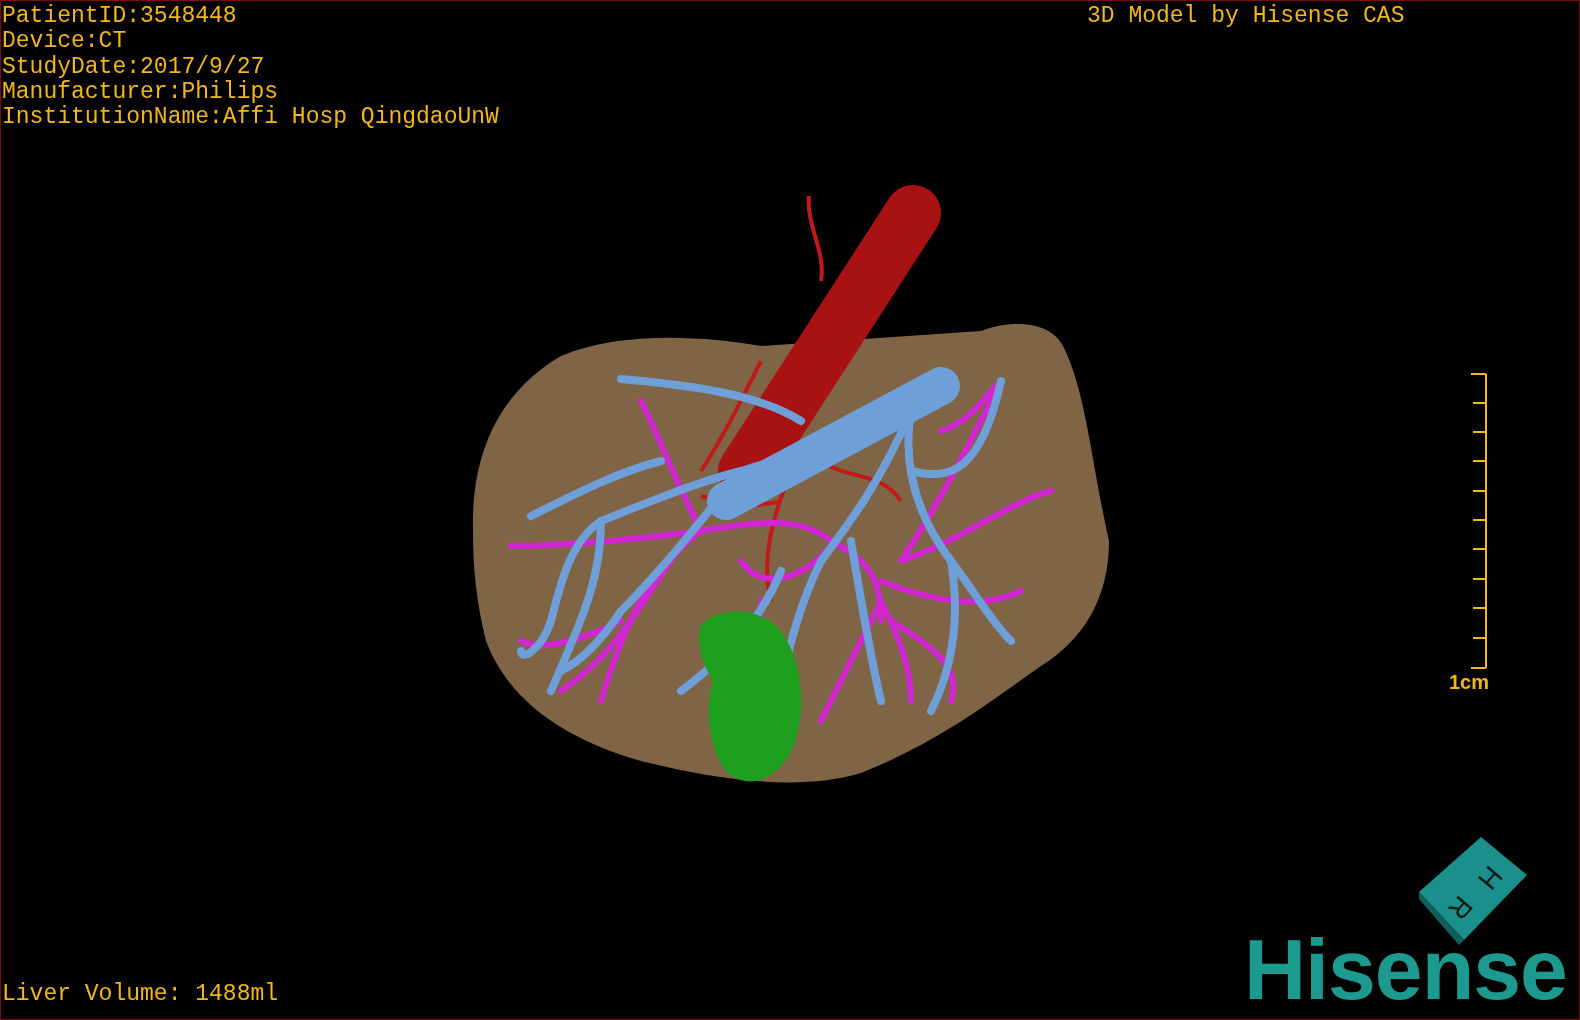 The width and height of the screenshot is (1580, 1020). What do you see at coordinates (1405, 969) in the screenshot?
I see `brand-logo: Hisense` at bounding box center [1405, 969].